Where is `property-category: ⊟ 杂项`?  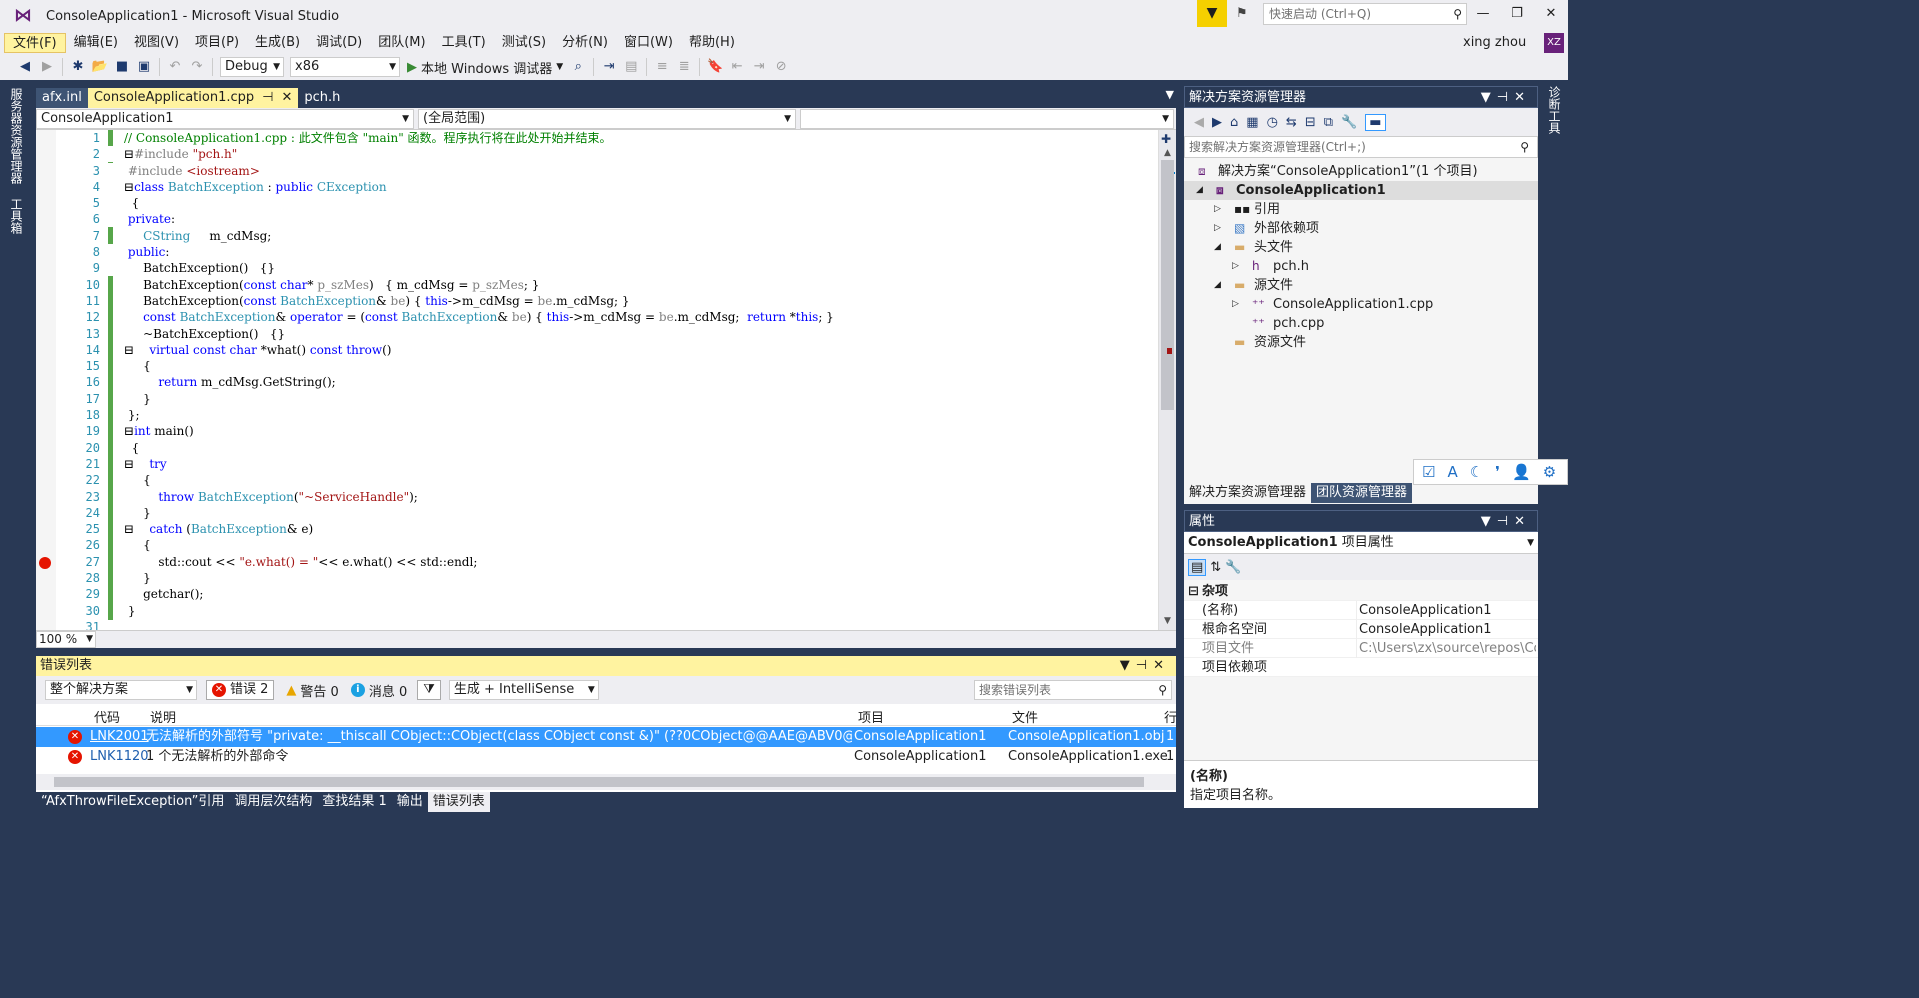
property-category: ⊟ 杂项 is located at coordinates (1361, 591).